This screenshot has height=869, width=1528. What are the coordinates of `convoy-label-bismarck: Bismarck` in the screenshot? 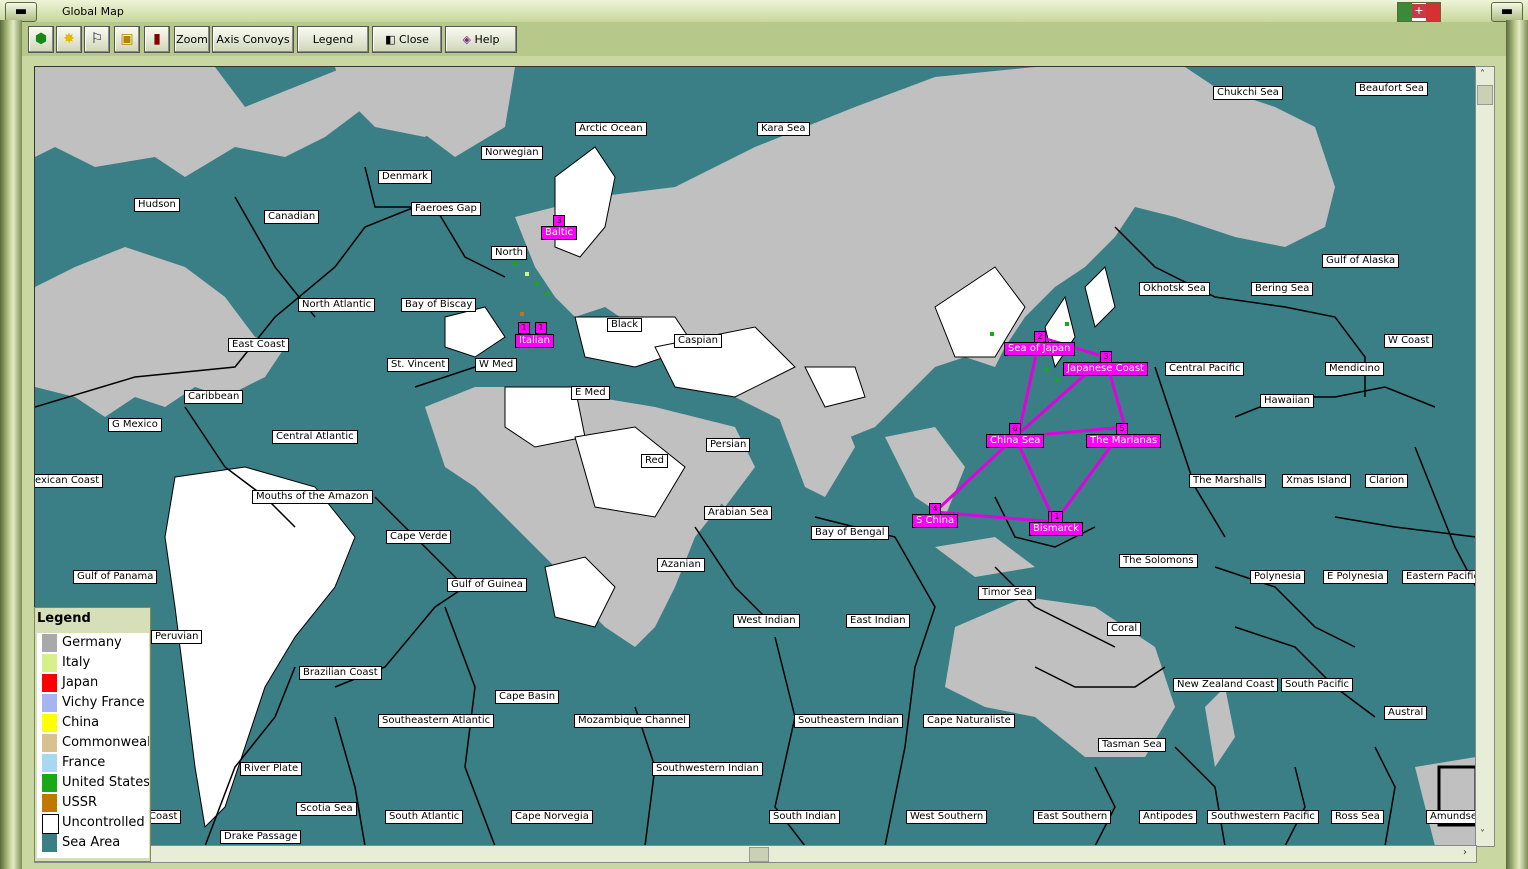 It's located at (1056, 529).